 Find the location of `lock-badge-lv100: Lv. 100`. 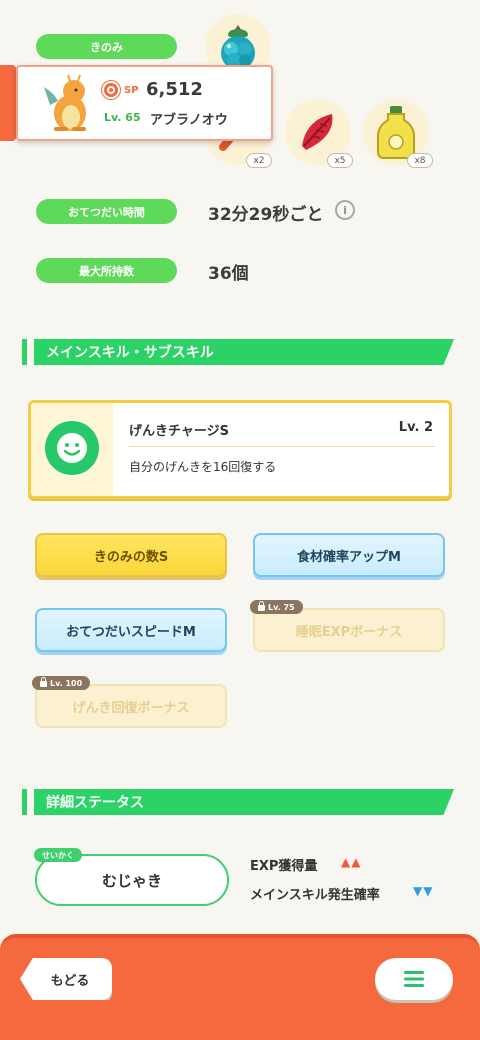

lock-badge-lv100: Lv. 100 is located at coordinates (61, 683).